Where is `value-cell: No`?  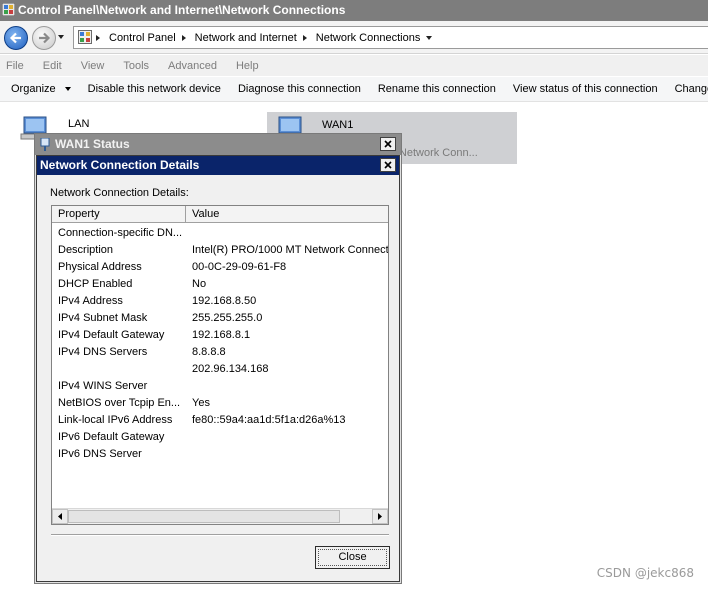 value-cell: No is located at coordinates (199, 284).